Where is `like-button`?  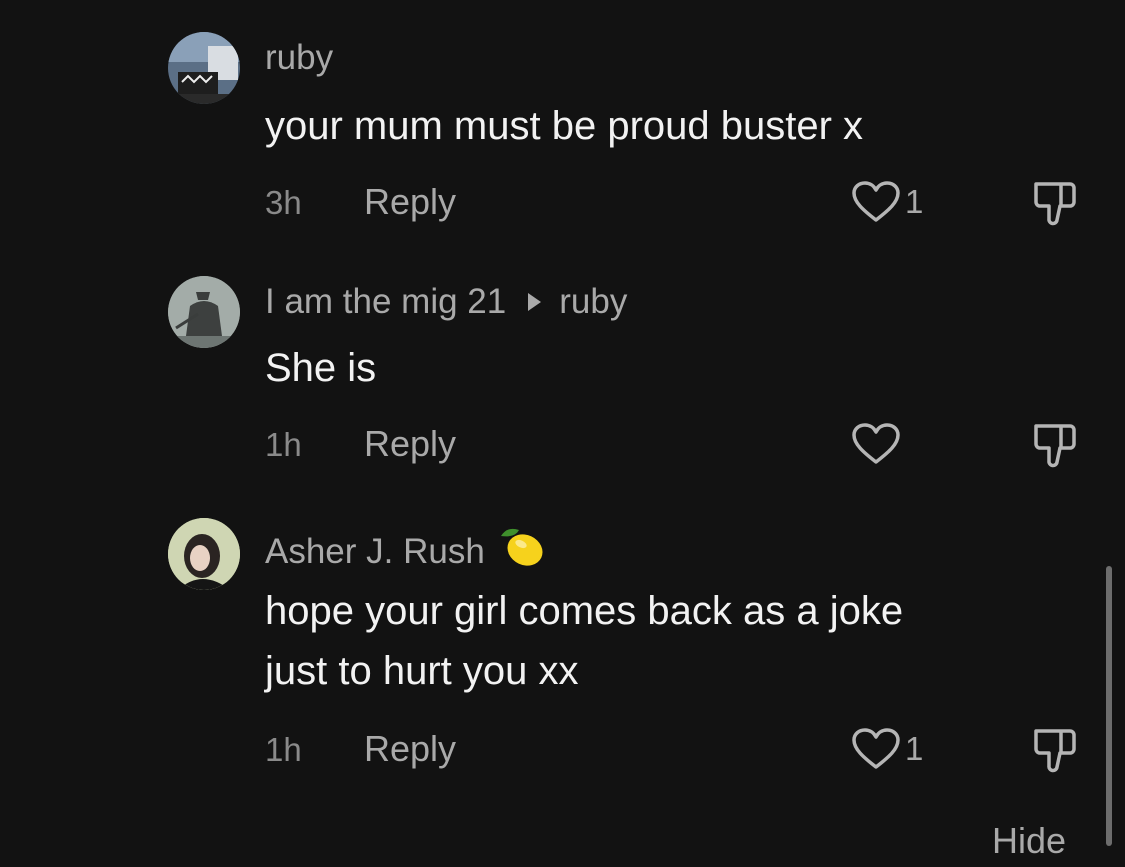 like-button is located at coordinates (878, 444).